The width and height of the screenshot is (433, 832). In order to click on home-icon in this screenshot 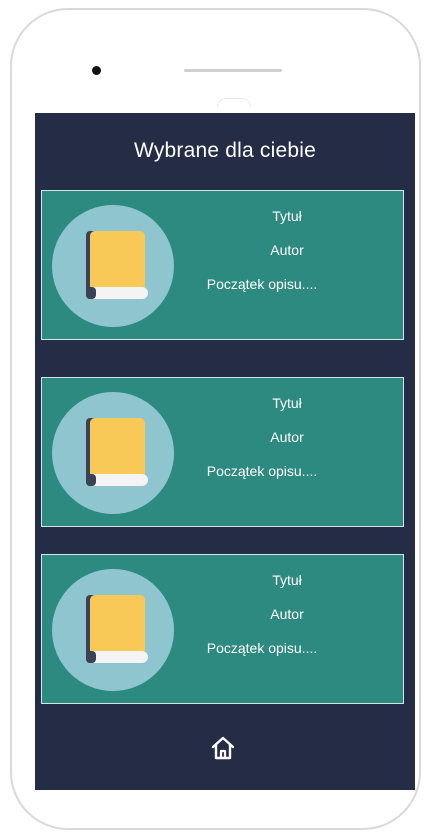, I will do `click(223, 748)`.